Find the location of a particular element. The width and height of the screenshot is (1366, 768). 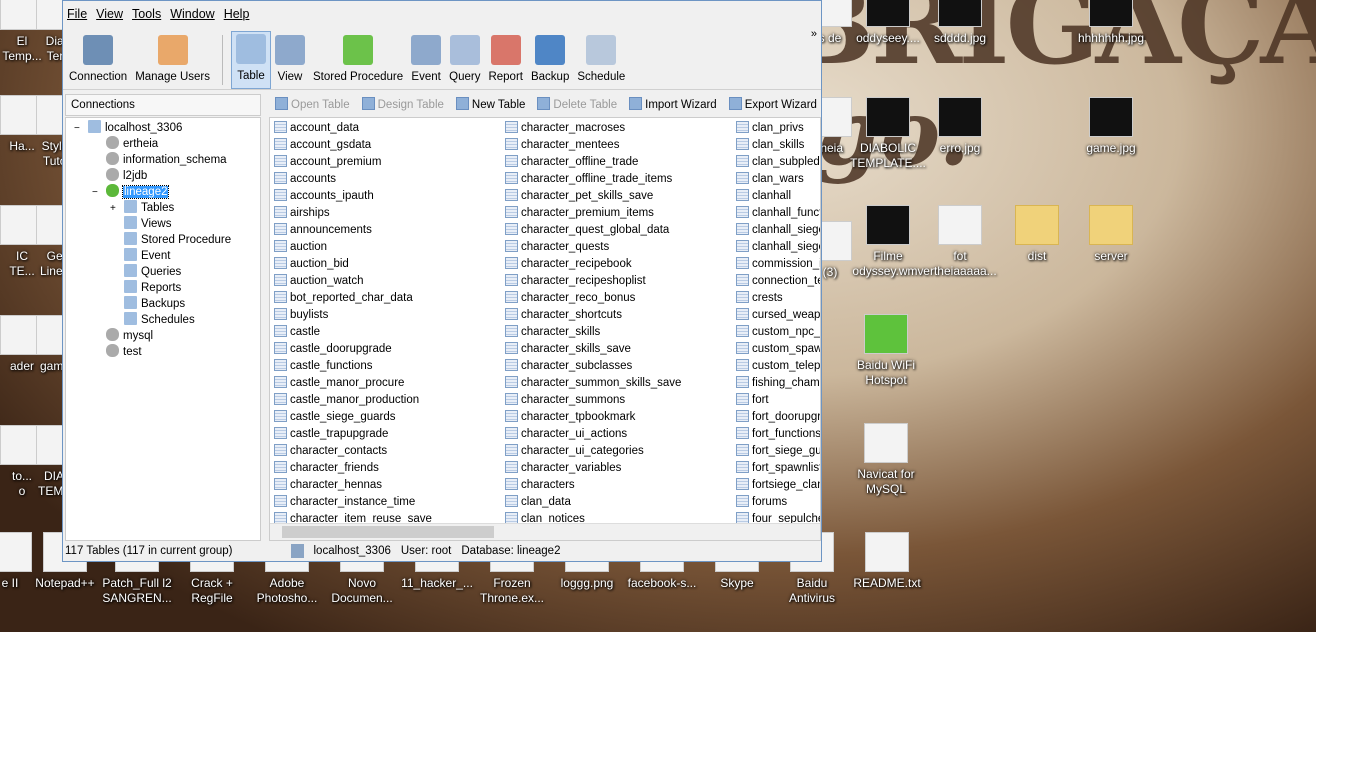

table-item: account_data is located at coordinates (388, 128).